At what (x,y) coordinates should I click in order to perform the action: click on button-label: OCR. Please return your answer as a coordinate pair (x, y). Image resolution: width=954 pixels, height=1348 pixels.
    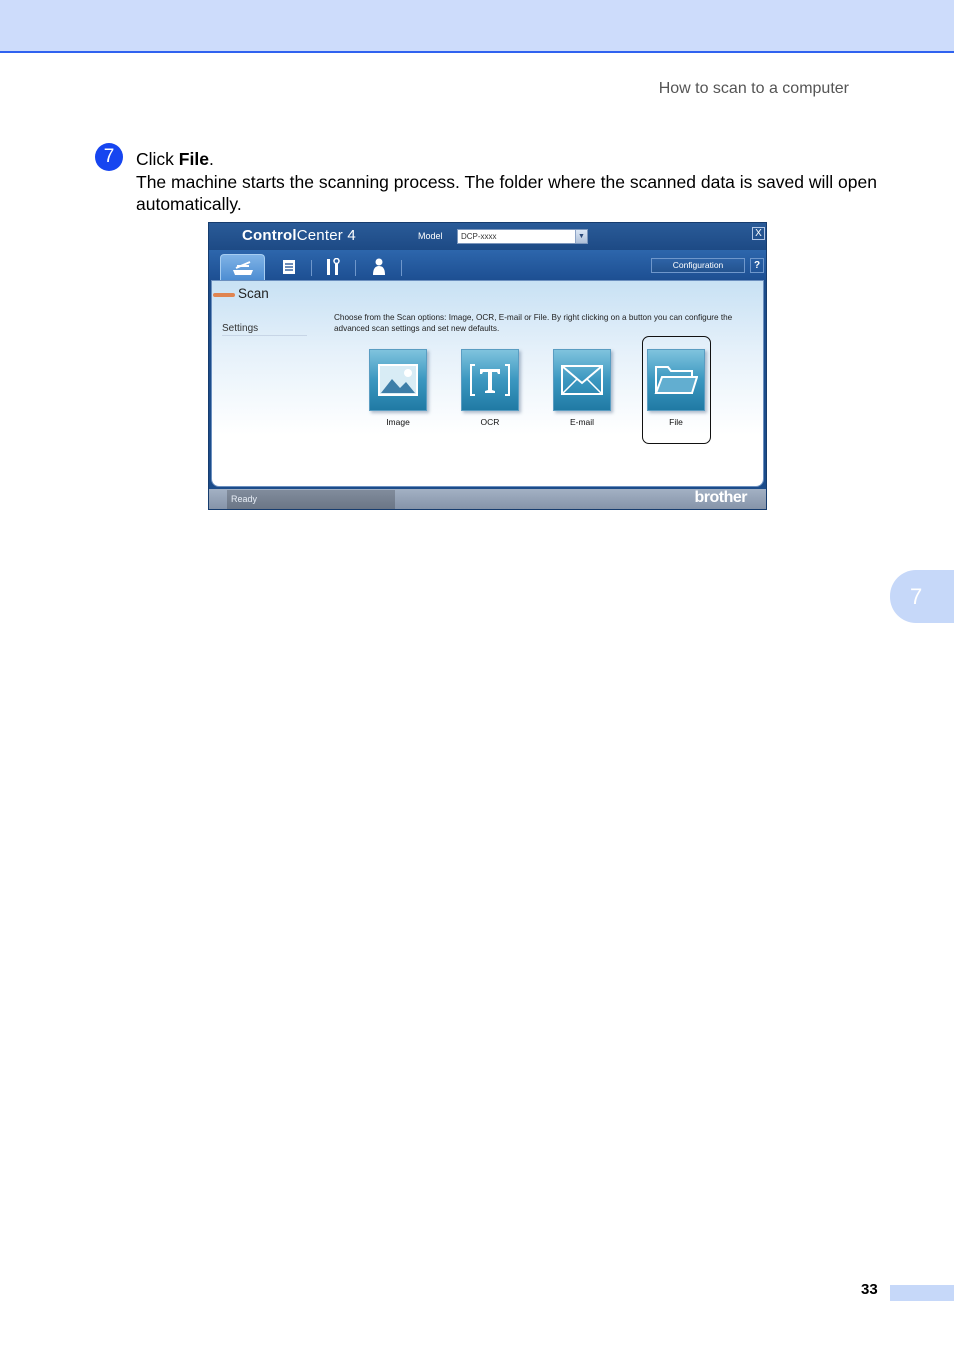
    Looking at the image, I should click on (490, 422).